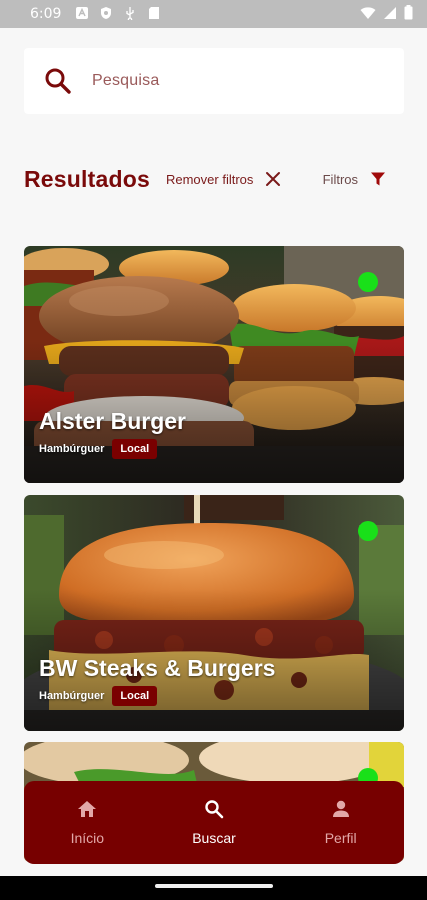 The height and width of the screenshot is (900, 427). What do you see at coordinates (390, 14) in the screenshot?
I see `signal-icon` at bounding box center [390, 14].